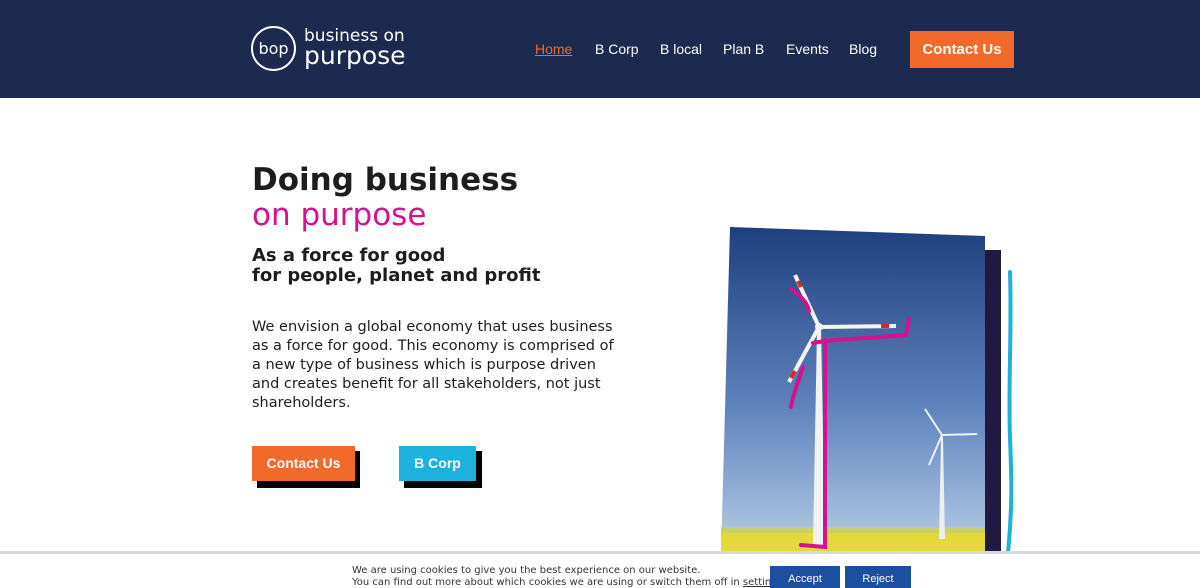 The image size is (1200, 588). I want to click on hero-image, so click(853, 391).